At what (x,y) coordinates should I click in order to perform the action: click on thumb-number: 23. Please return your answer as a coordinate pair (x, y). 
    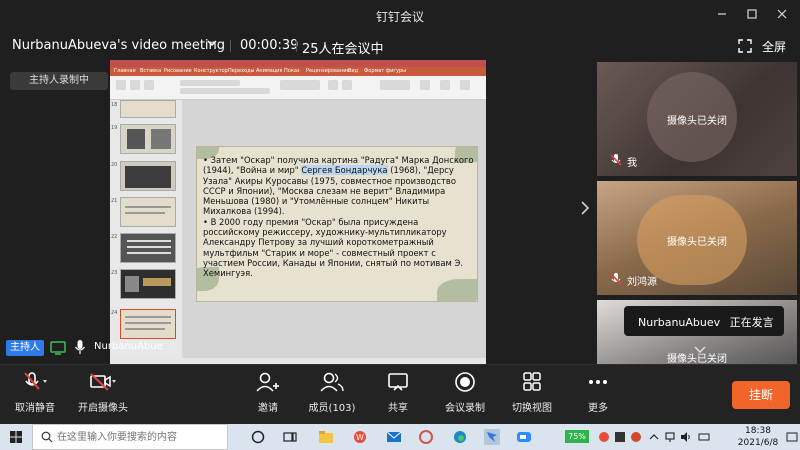
    Looking at the image, I should click on (114, 273).